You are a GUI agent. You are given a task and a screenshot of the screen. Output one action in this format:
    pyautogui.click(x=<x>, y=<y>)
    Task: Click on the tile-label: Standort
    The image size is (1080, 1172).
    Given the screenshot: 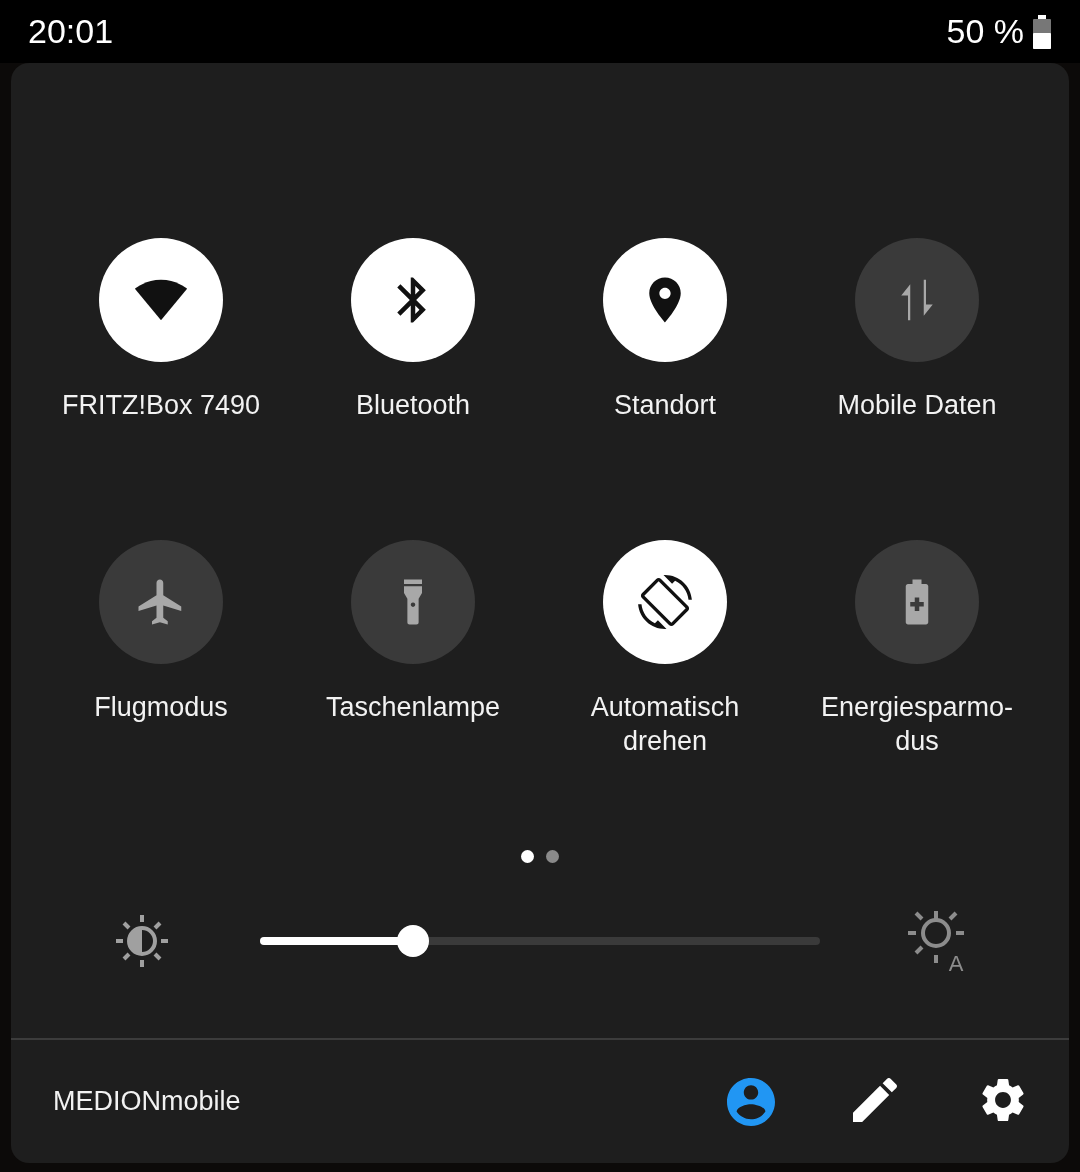 What is the action you would take?
    pyautogui.click(x=665, y=405)
    